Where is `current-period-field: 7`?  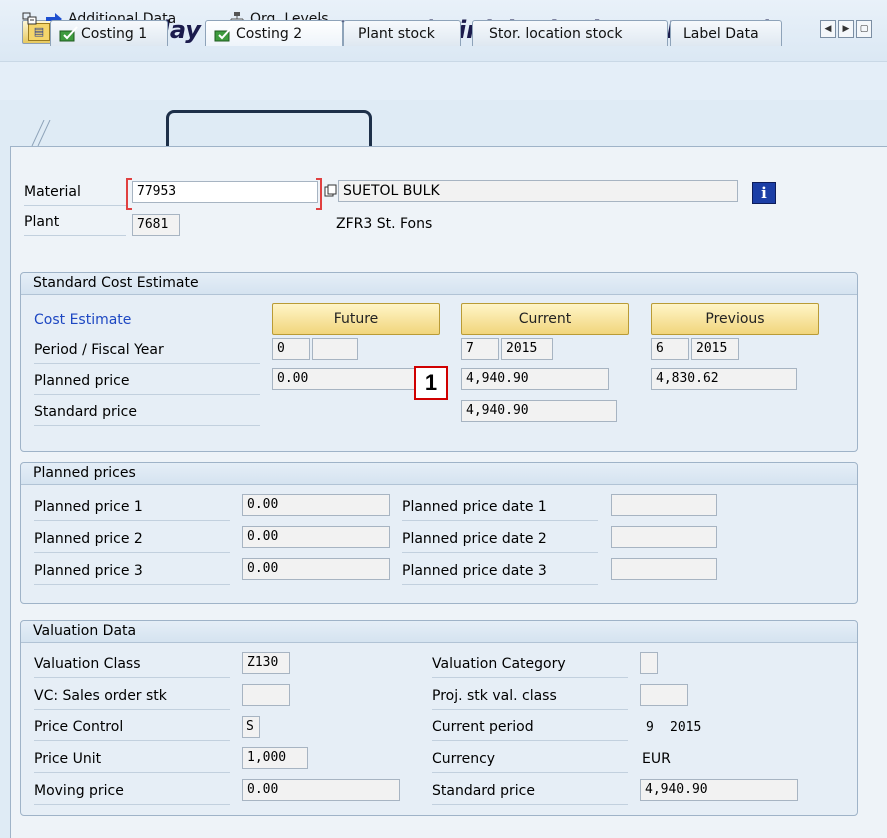 current-period-field: 7 is located at coordinates (480, 349).